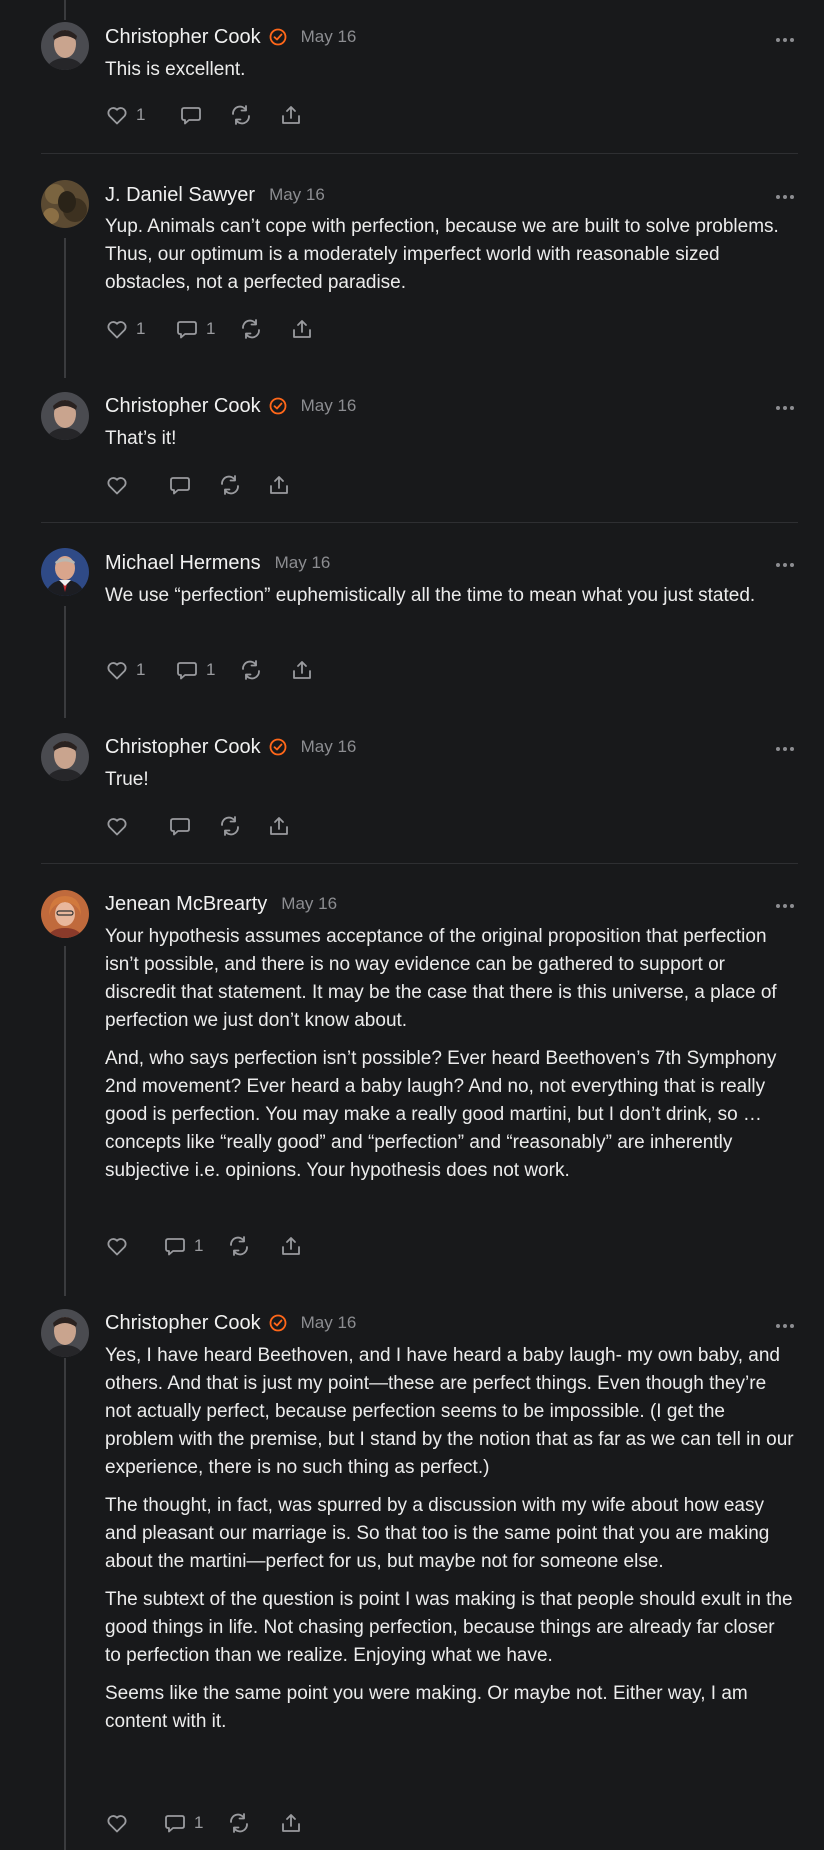  What do you see at coordinates (127, 779) in the screenshot?
I see `comment-paragraph: True!` at bounding box center [127, 779].